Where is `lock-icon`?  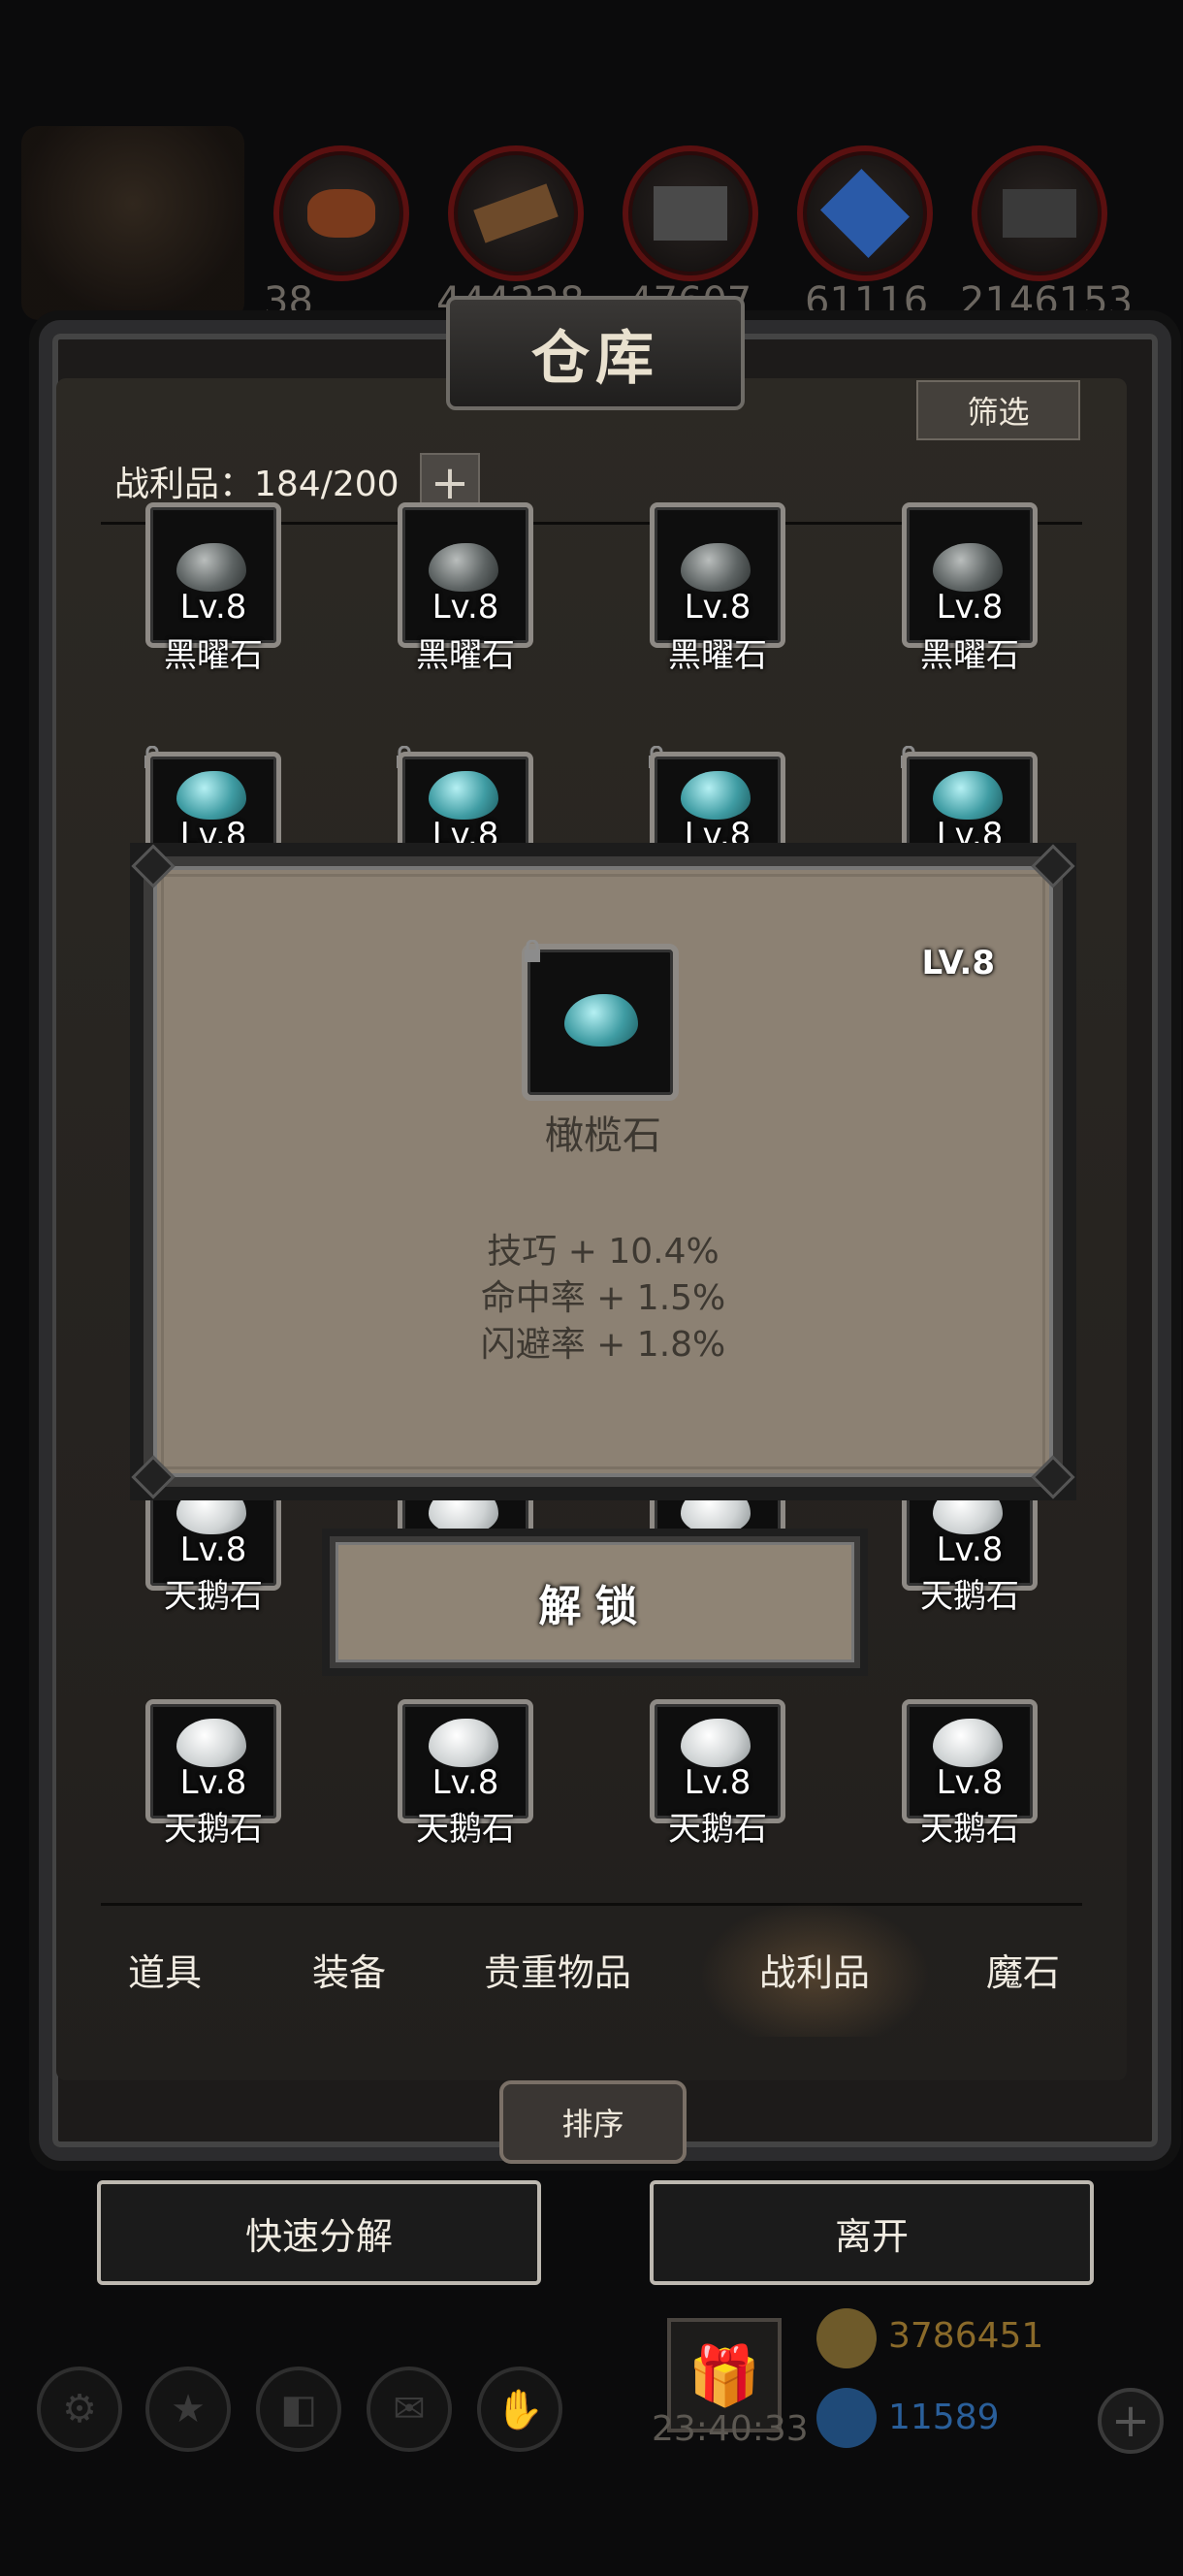 lock-icon is located at coordinates (532, 951).